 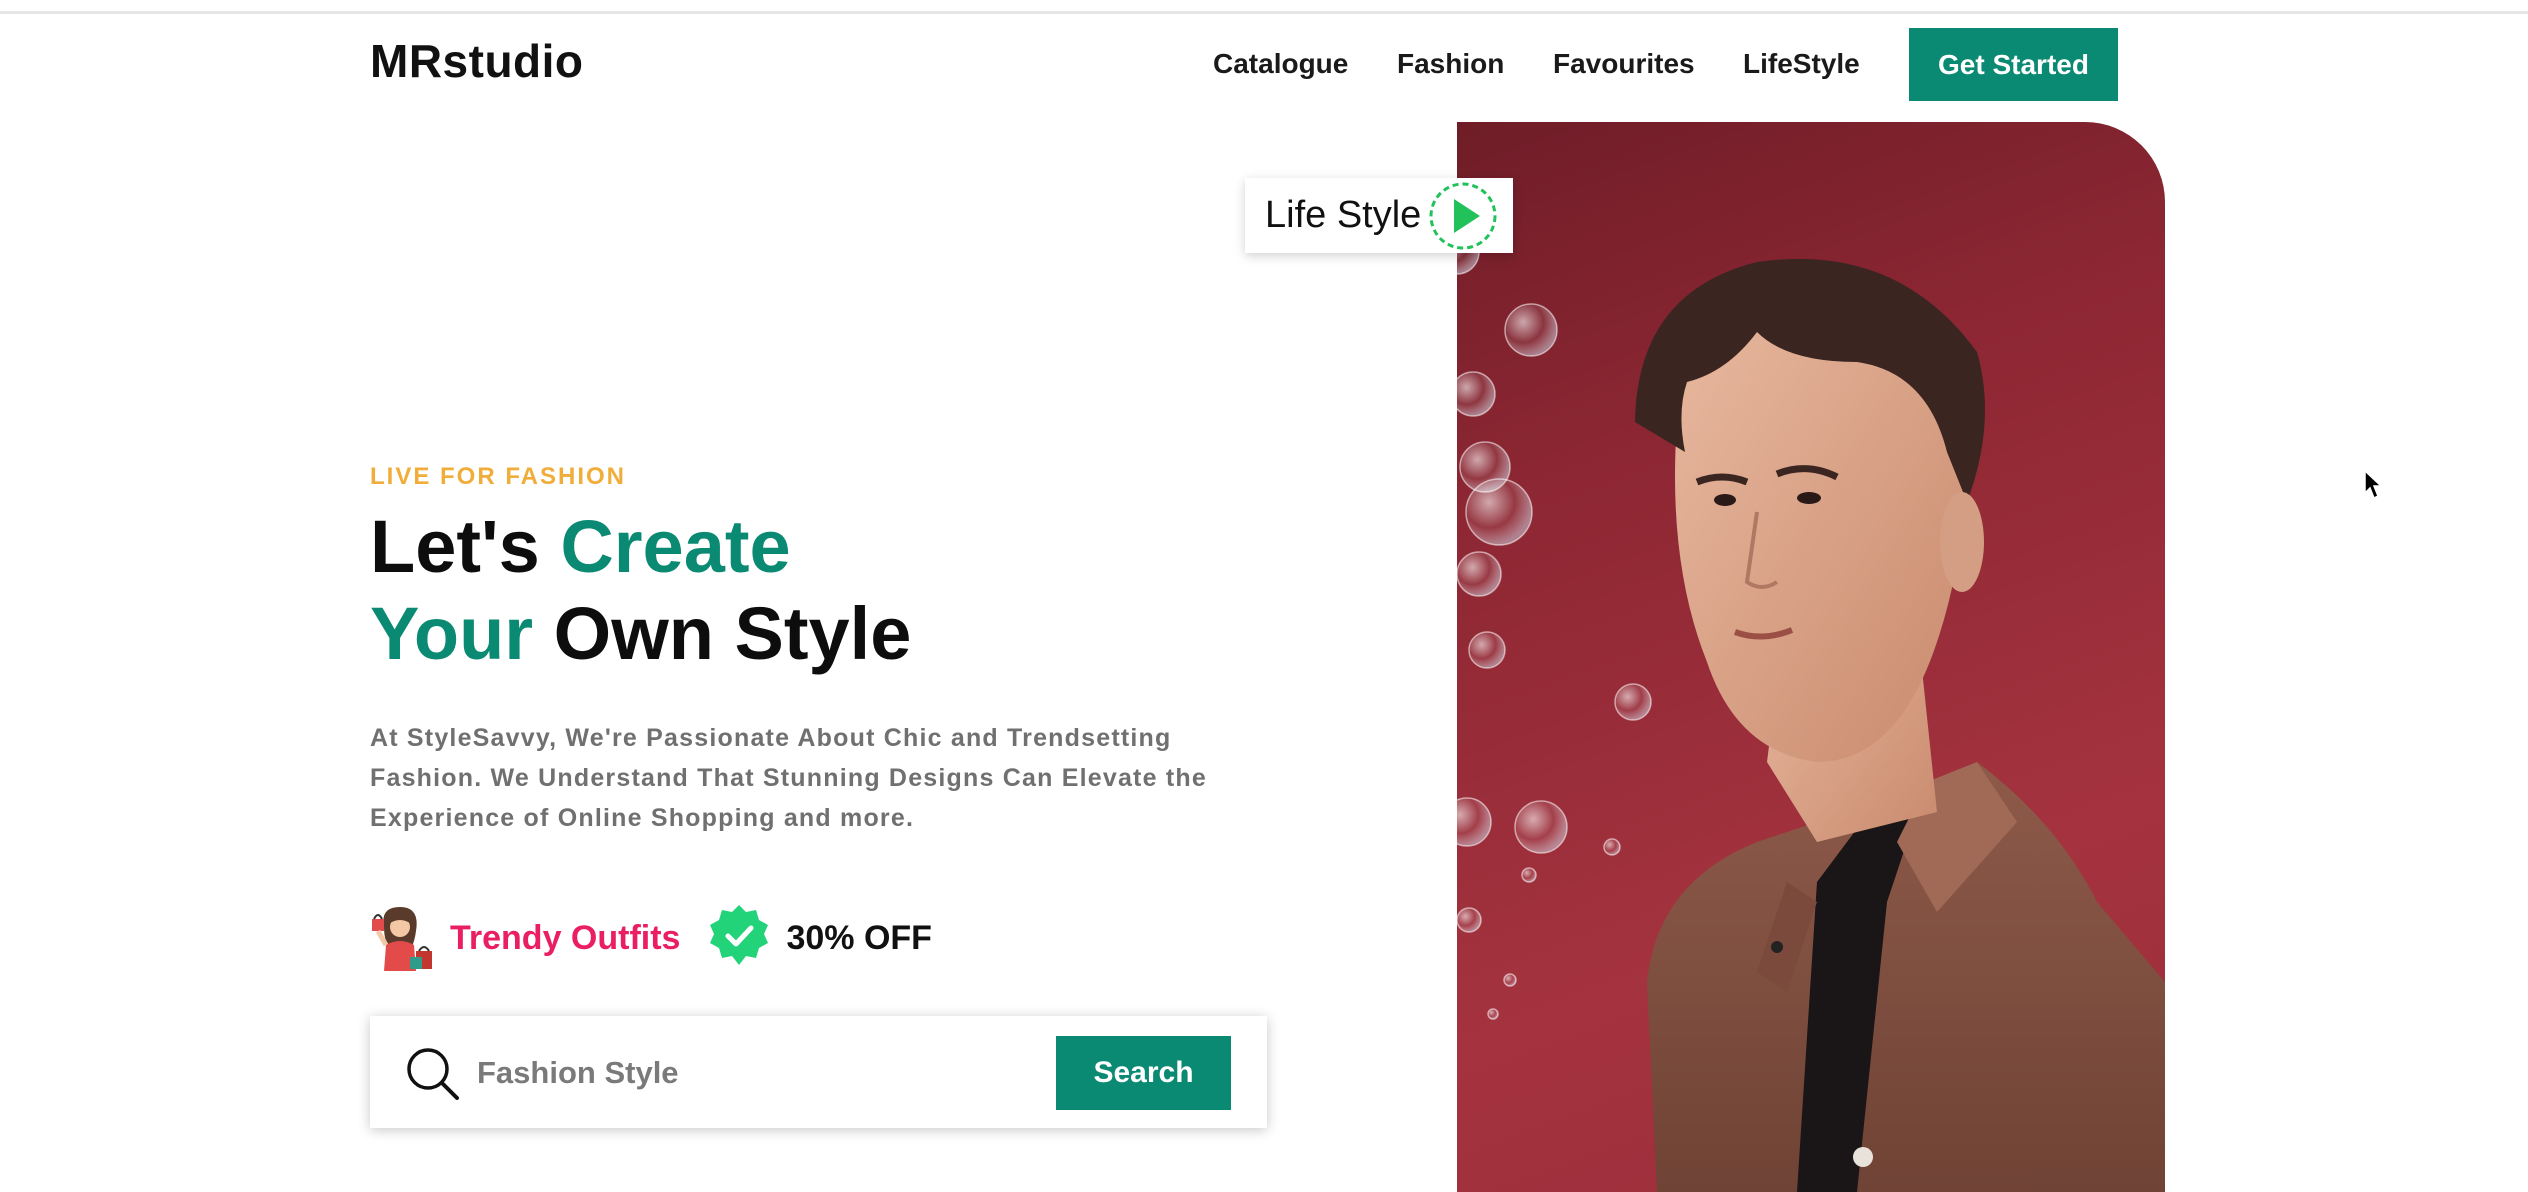 I want to click on get-started-button: Get Started, so click(x=2013, y=64).